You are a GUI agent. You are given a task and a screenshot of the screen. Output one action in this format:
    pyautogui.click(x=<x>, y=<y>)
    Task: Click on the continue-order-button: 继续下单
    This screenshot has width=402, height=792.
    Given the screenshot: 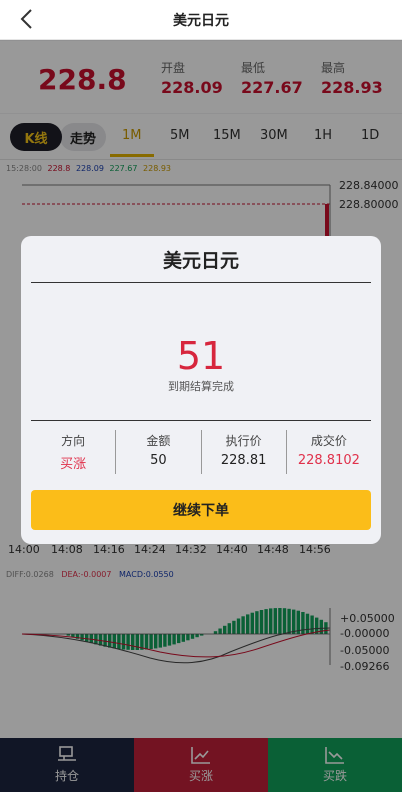 What is the action you would take?
    pyautogui.click(x=201, y=510)
    